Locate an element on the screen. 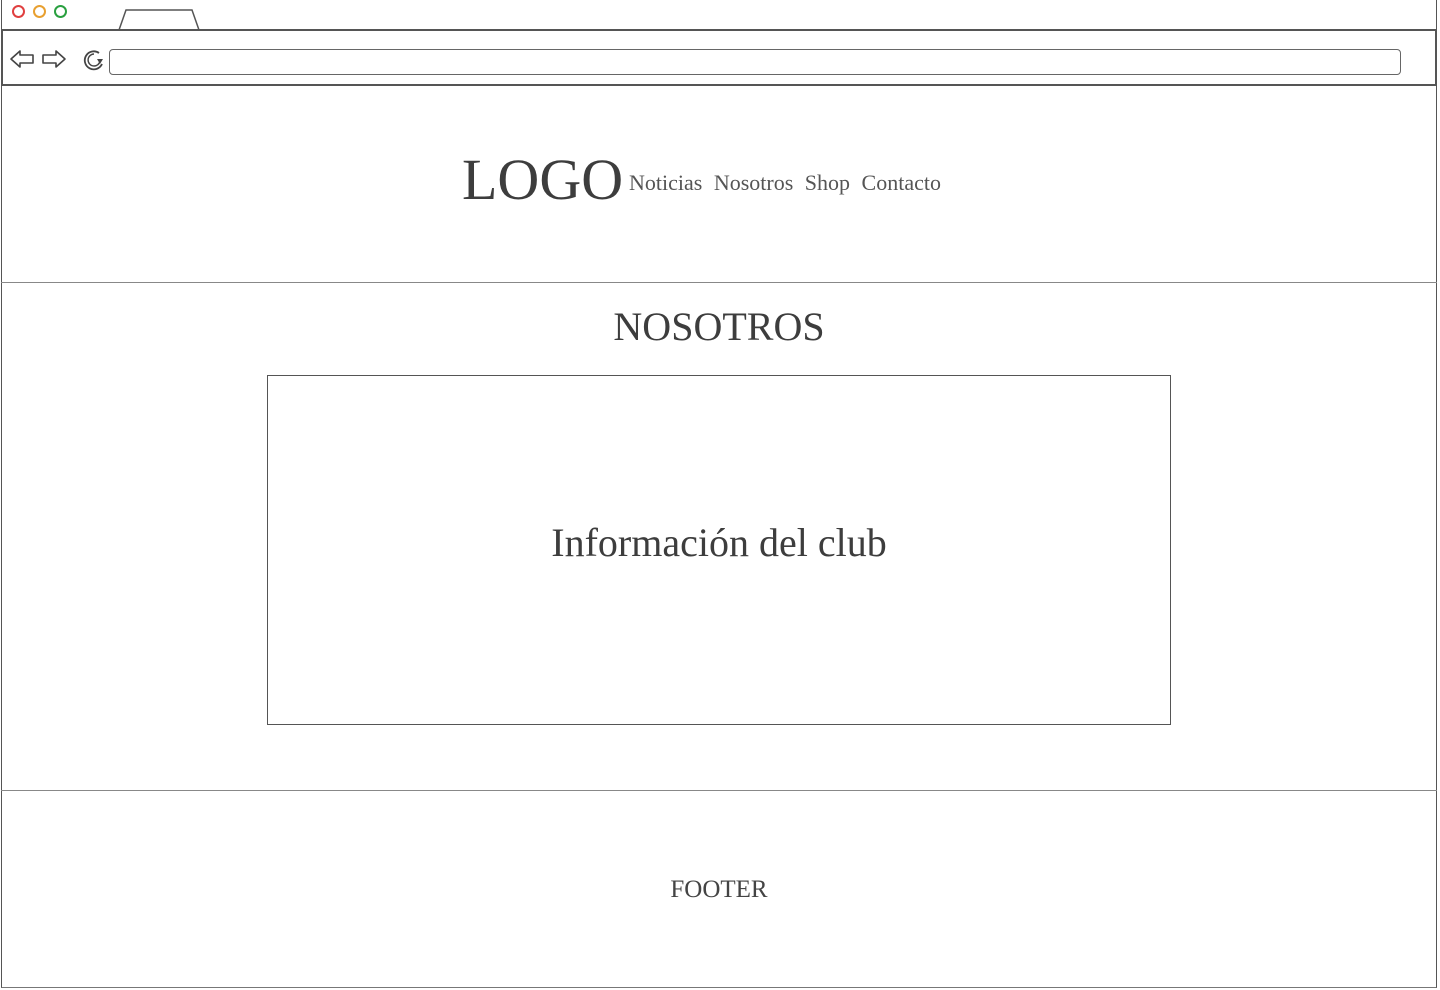 Image resolution: width=1440 pixels, height=990 pixels. browser-toolbar is located at coordinates (719, 57).